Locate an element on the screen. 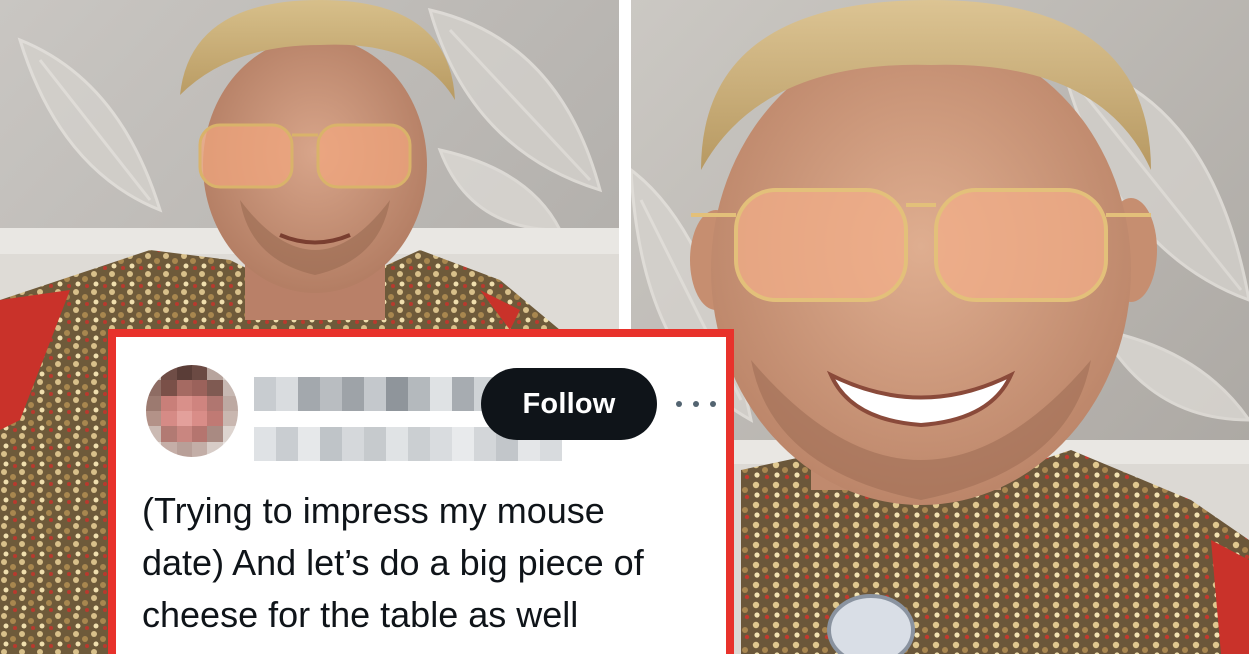  tweet-text-line: cheese for the table as well is located at coordinates (360, 614).